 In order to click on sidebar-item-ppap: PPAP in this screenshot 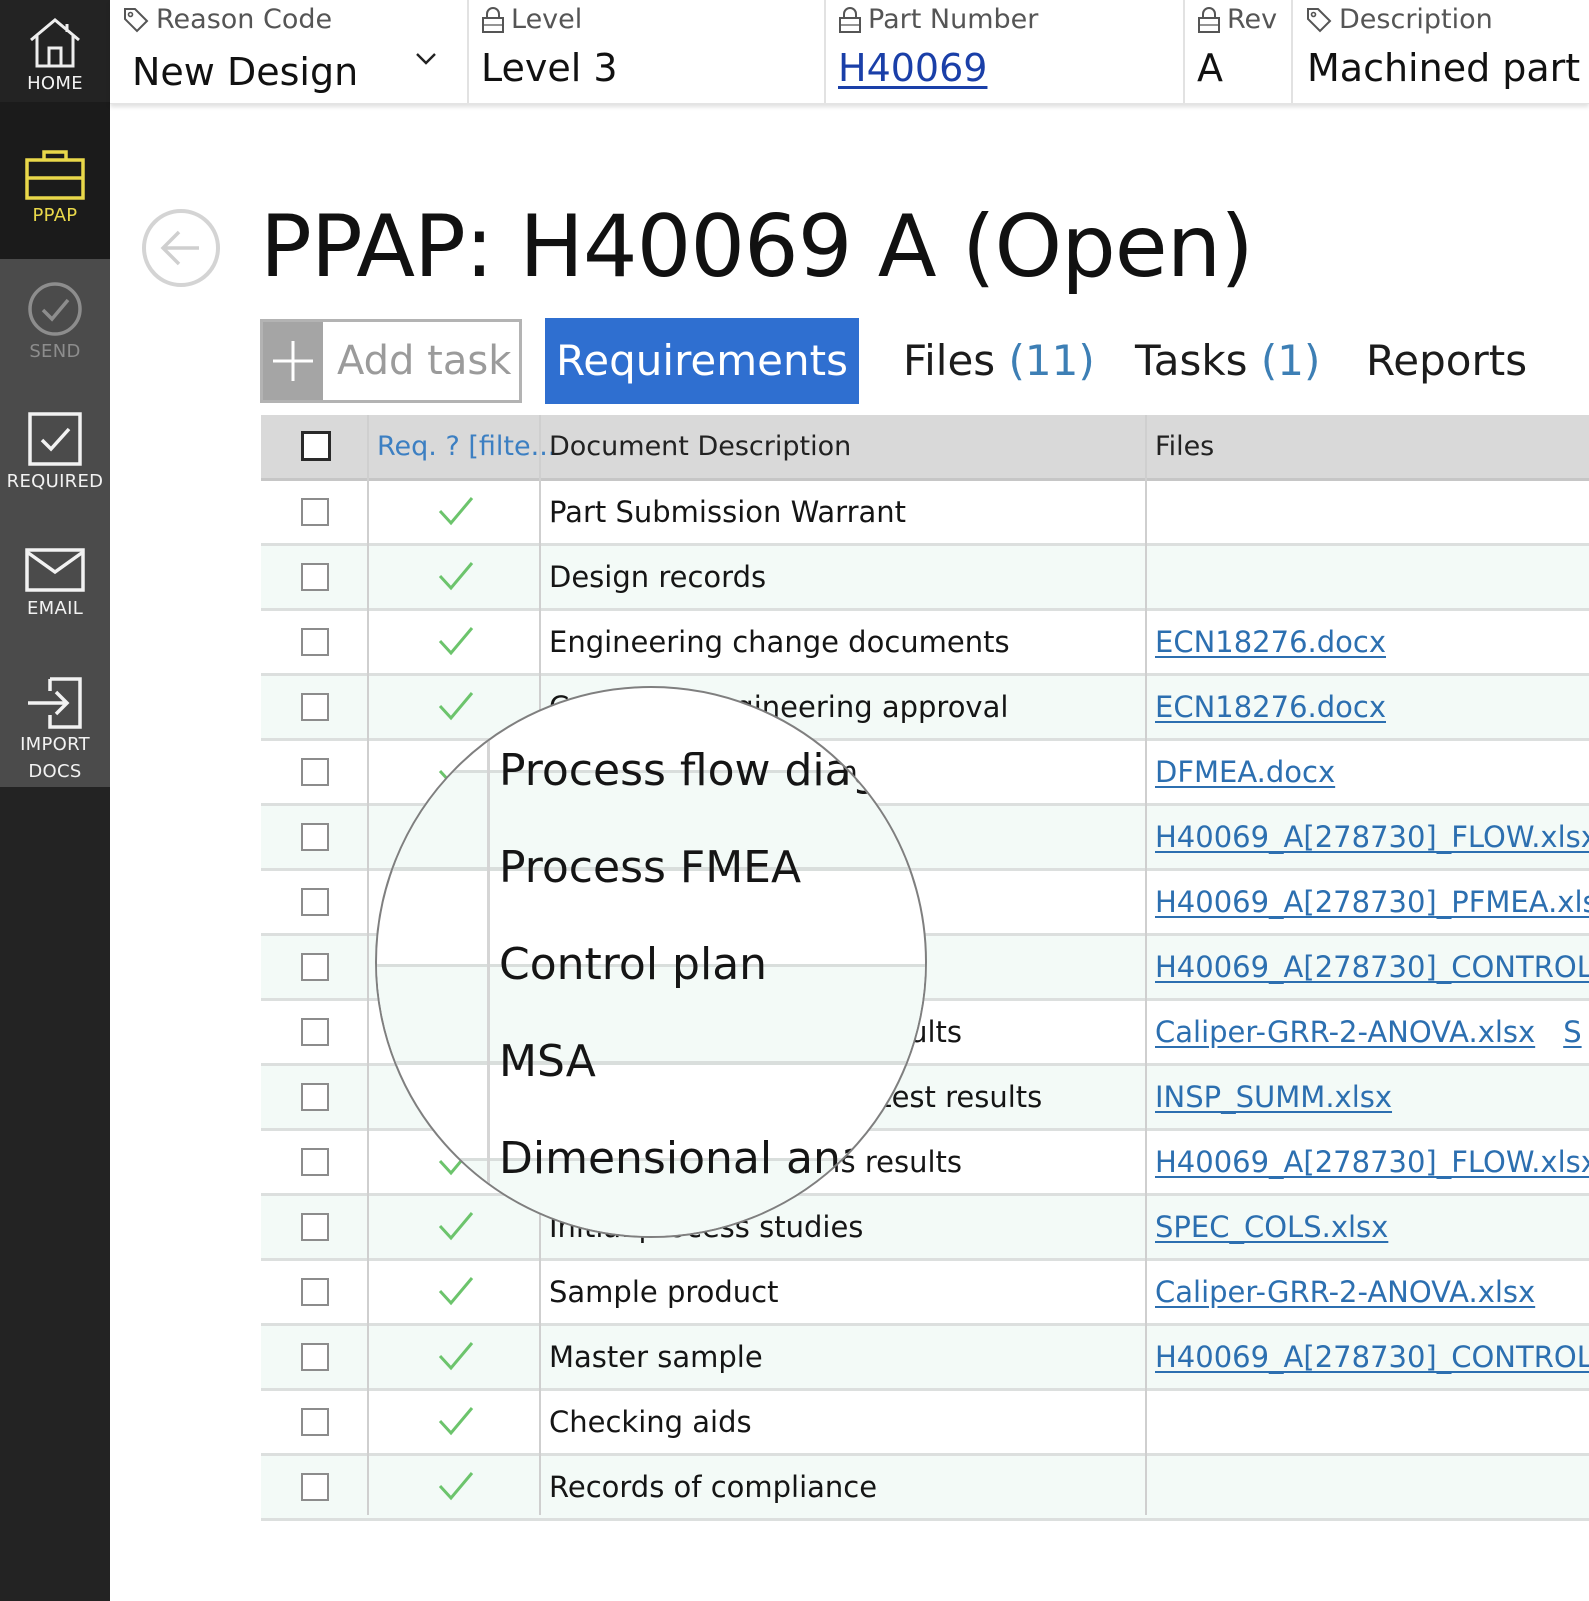, I will do `click(55, 180)`.